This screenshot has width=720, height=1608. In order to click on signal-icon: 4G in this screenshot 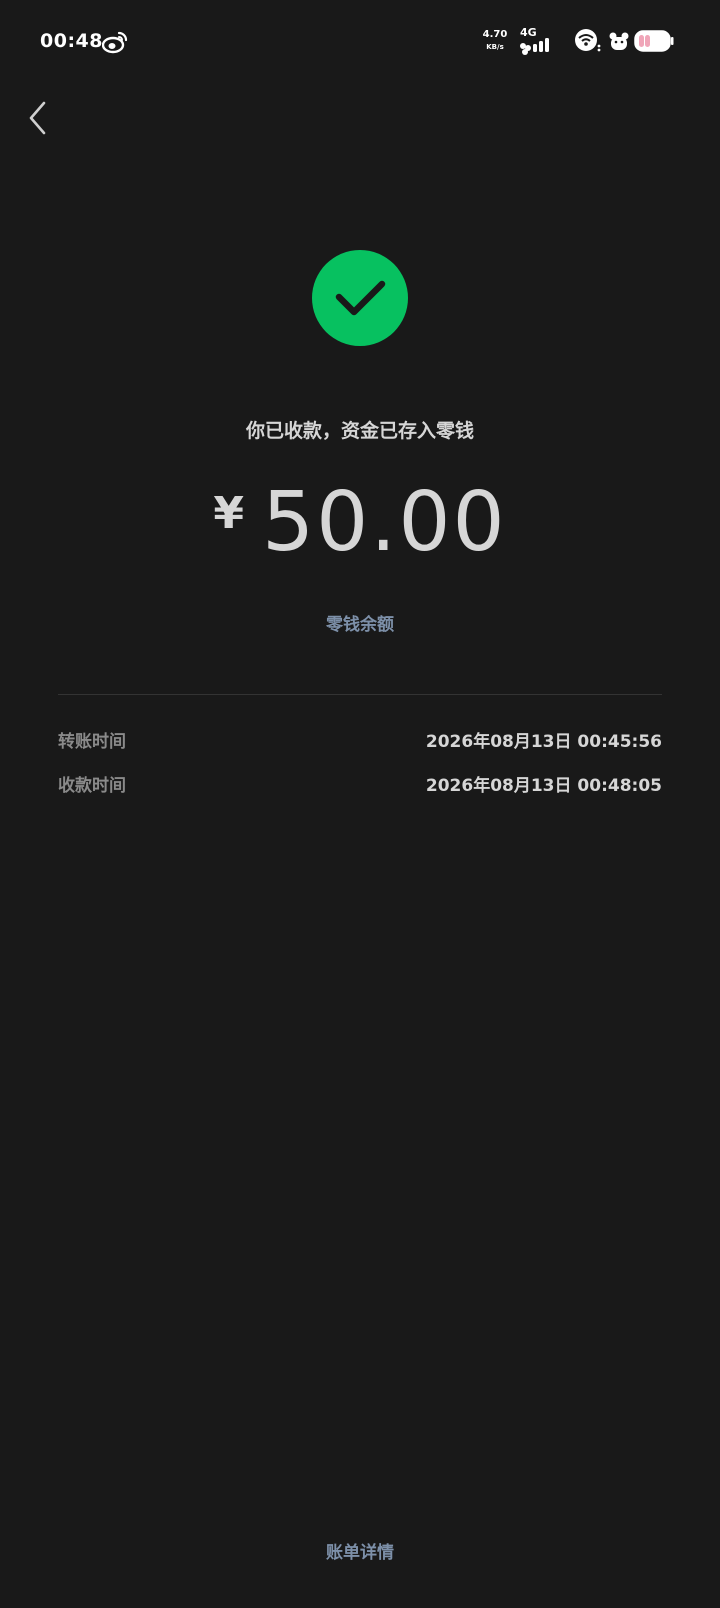, I will do `click(541, 41)`.